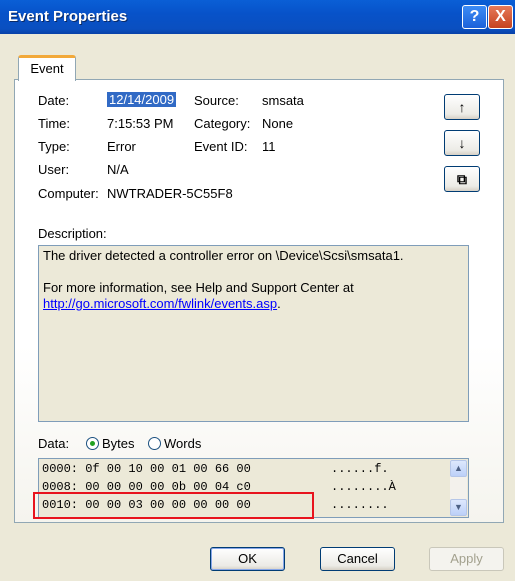 The image size is (515, 581). What do you see at coordinates (279, 303) in the screenshot?
I see `help-link-suffix: .` at bounding box center [279, 303].